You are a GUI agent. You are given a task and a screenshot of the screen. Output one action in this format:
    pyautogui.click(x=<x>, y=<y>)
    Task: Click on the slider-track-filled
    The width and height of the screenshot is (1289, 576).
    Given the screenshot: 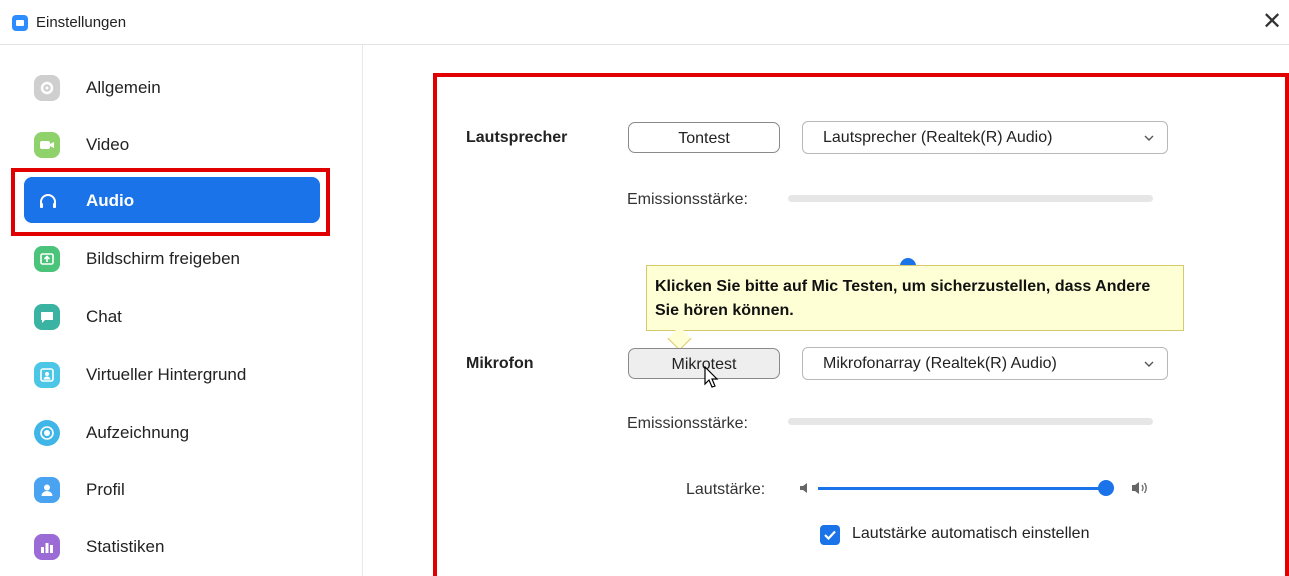 What is the action you would take?
    pyautogui.click(x=962, y=488)
    